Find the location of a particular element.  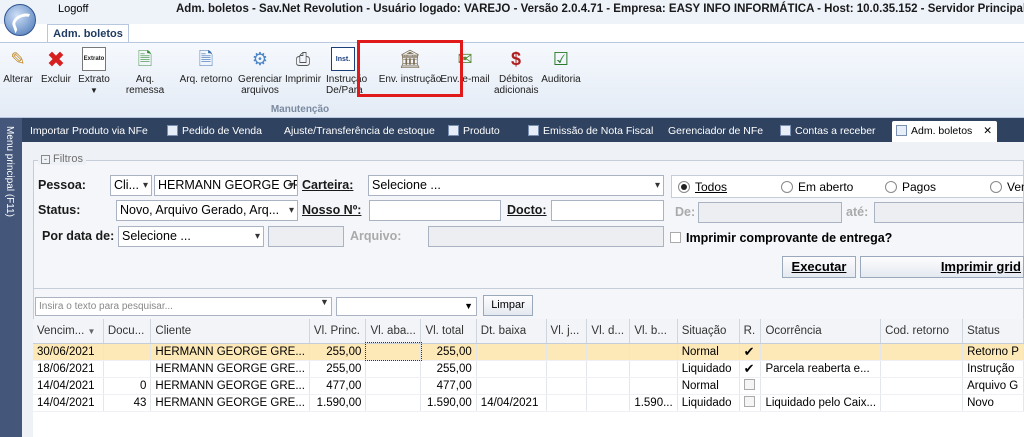

col-cod-retorno: Cod. retorno is located at coordinates (922, 331).